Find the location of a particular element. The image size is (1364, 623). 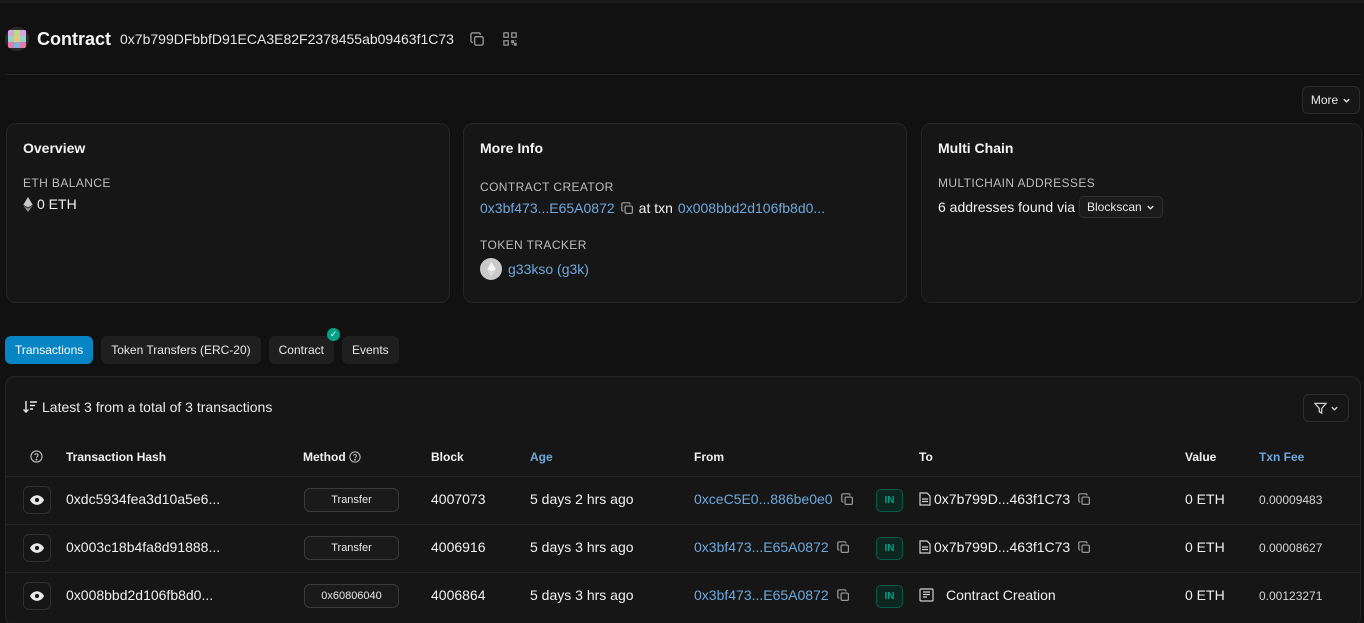

blockscan-dropdown: Blockscan is located at coordinates (1120, 207).